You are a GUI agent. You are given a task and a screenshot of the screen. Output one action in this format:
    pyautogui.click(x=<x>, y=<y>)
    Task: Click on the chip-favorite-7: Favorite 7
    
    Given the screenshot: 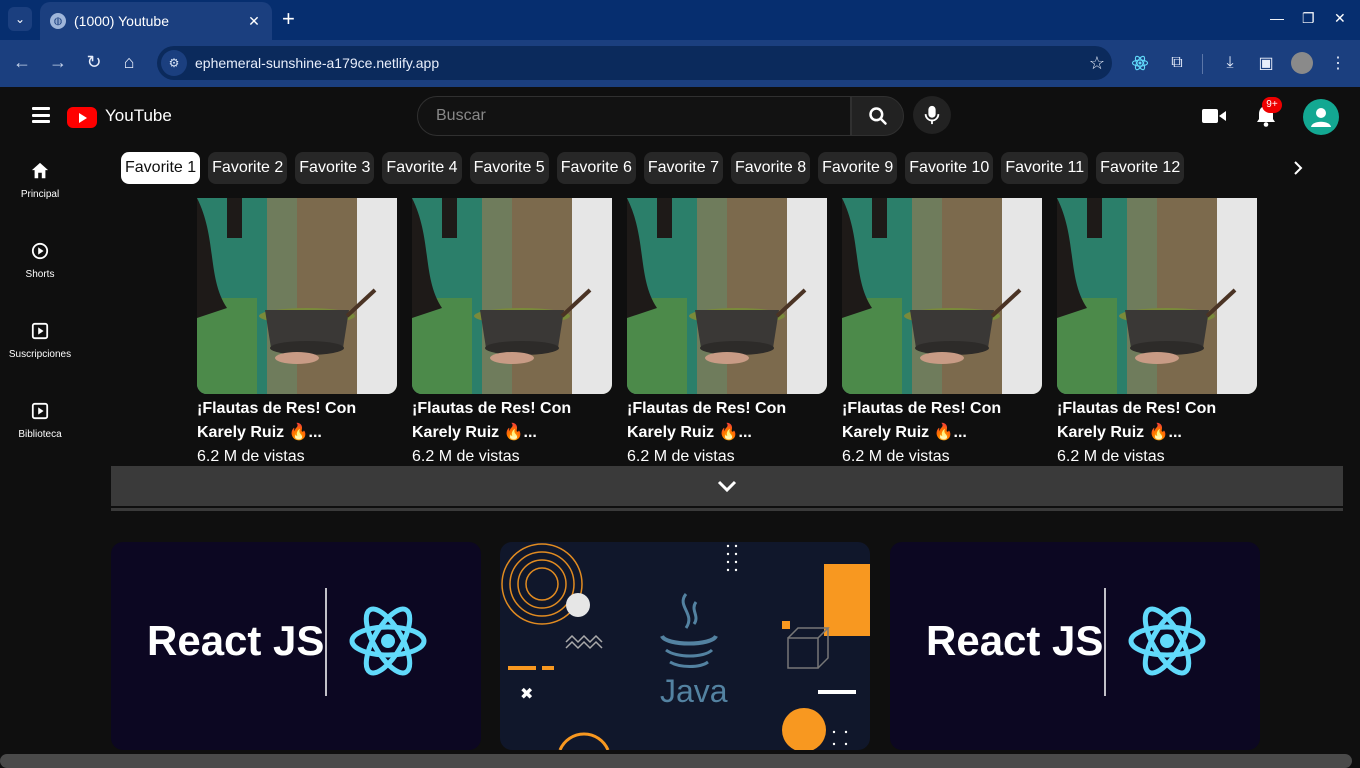 What is the action you would take?
    pyautogui.click(x=683, y=168)
    